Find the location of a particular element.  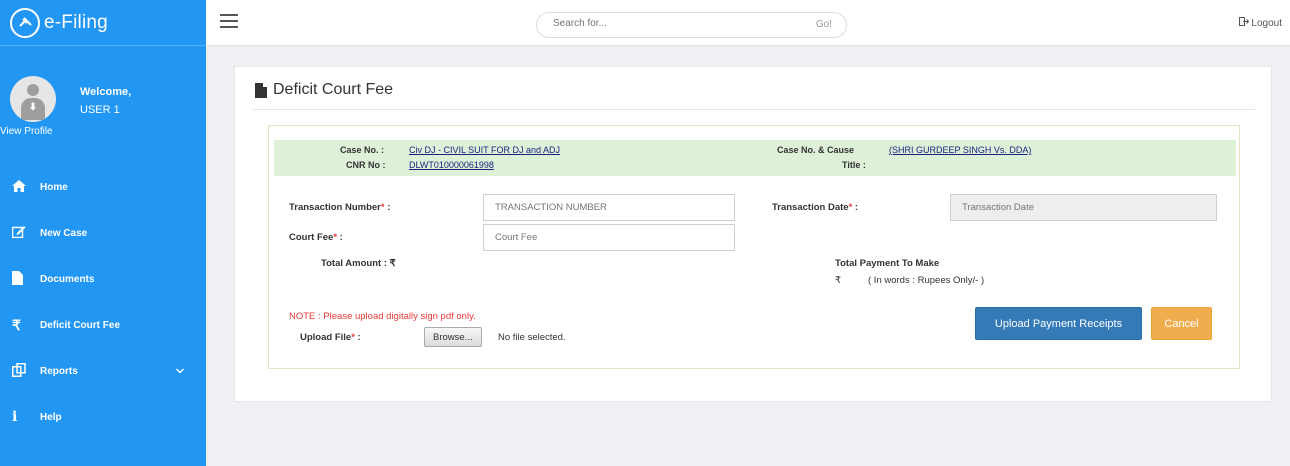

upload-file-label: Upload File* : is located at coordinates (330, 337).